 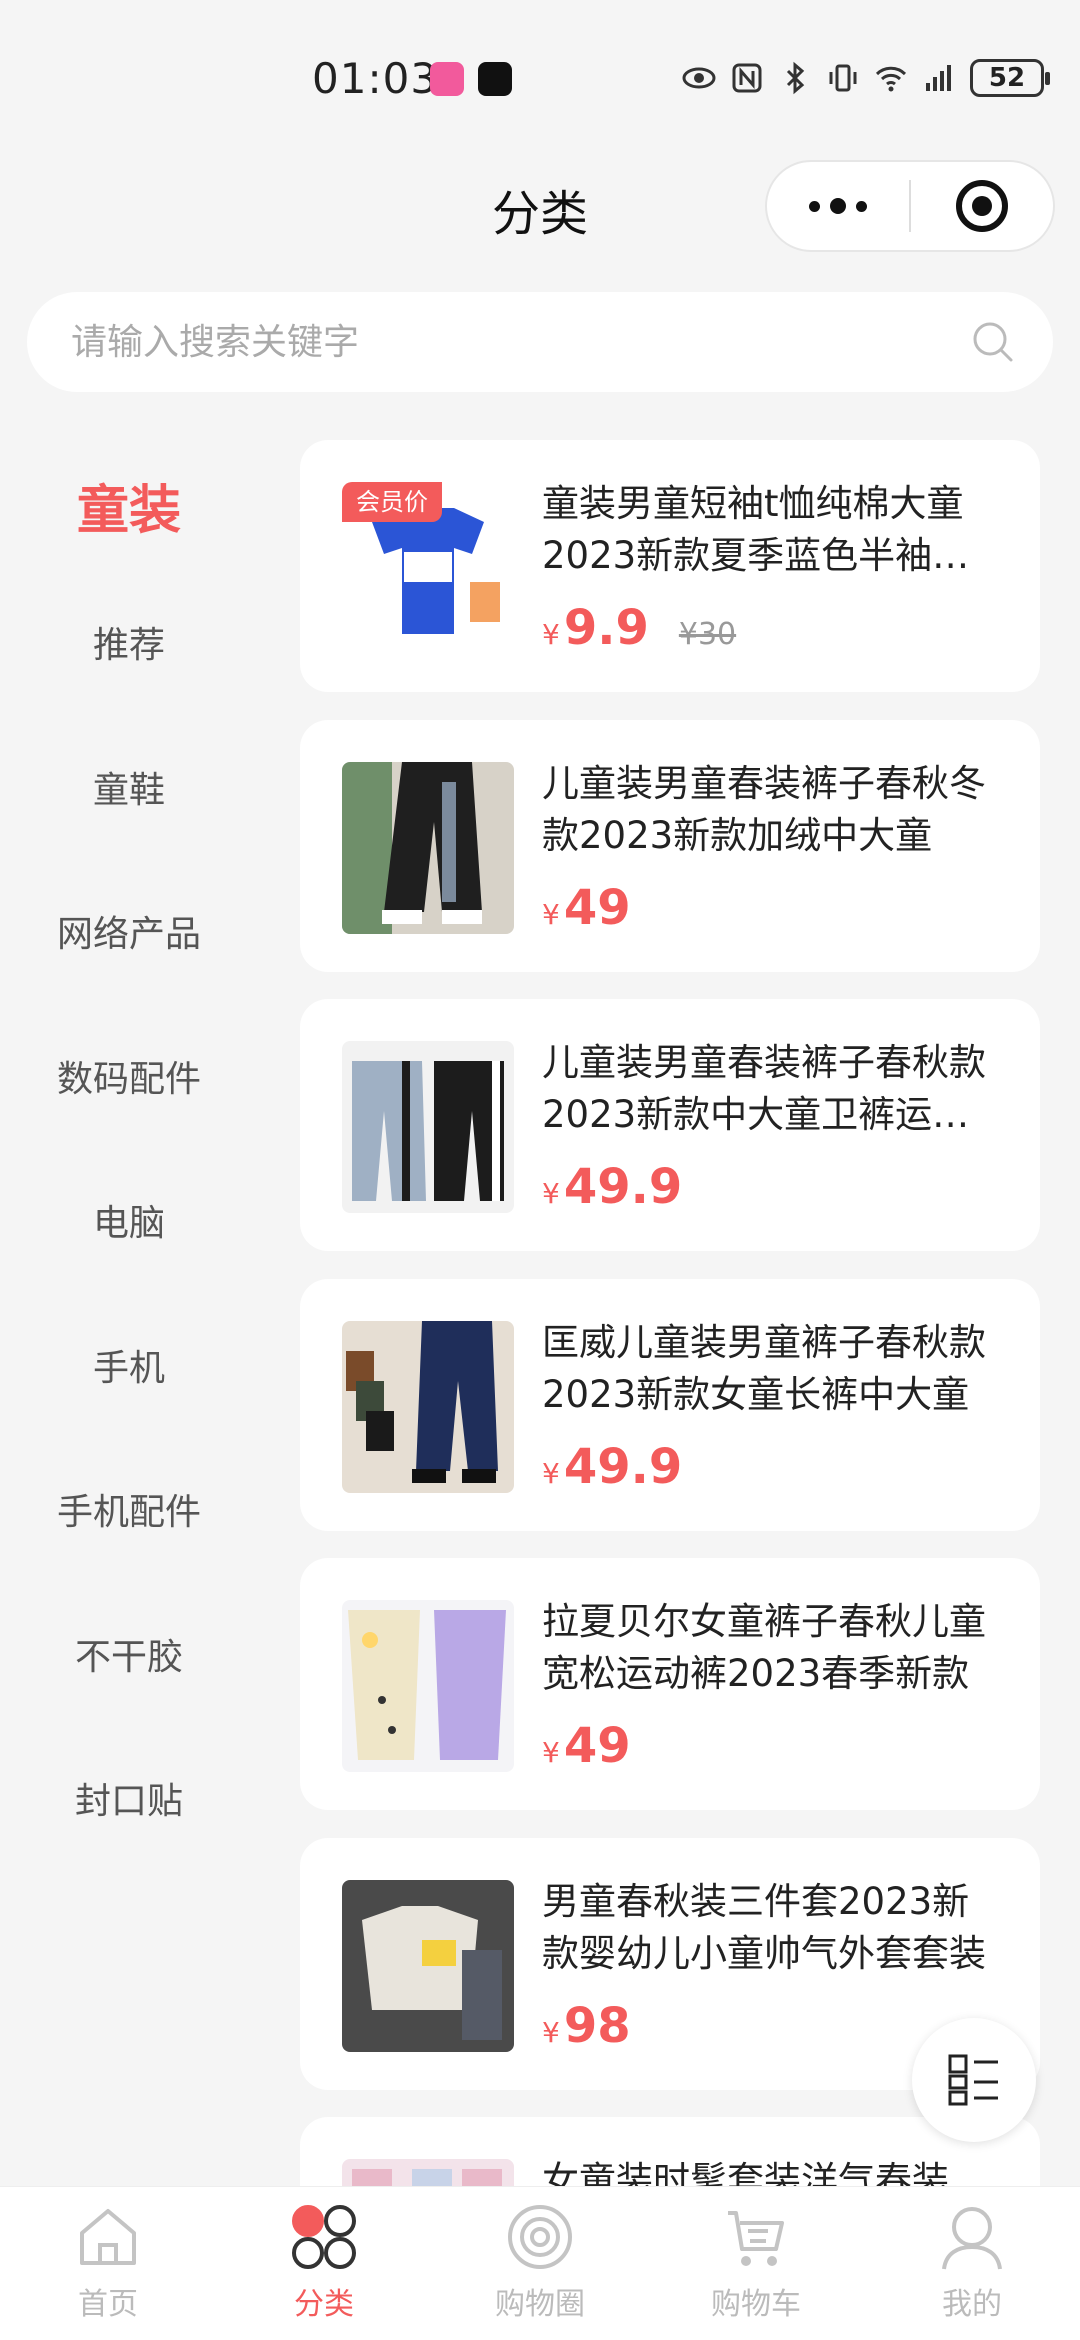 I want to click on vibrate-icon, so click(x=843, y=78).